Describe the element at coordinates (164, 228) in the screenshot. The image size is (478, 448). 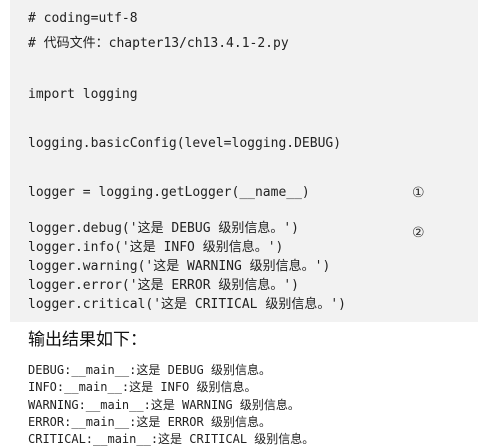
I see `code-line-debug: logger.debug('这是 DEBUG 级别信息。')` at that location.